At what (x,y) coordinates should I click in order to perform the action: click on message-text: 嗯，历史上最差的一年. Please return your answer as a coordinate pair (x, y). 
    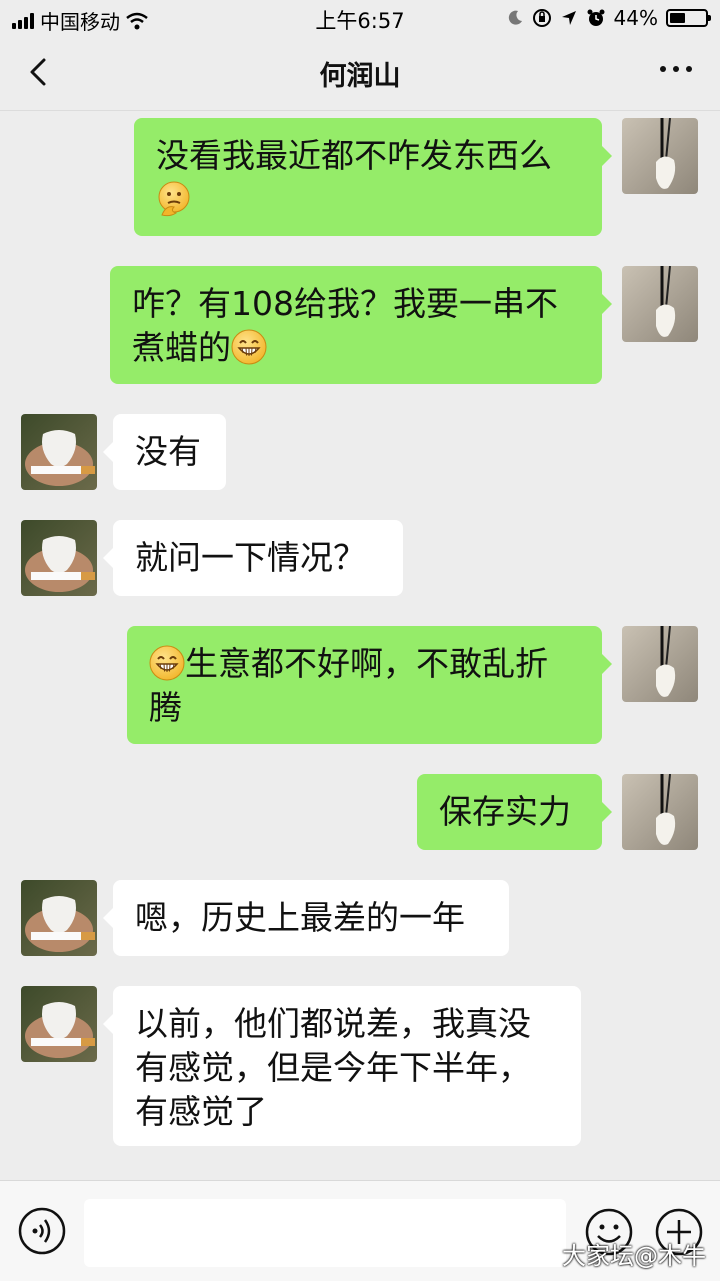
    Looking at the image, I should click on (300, 917).